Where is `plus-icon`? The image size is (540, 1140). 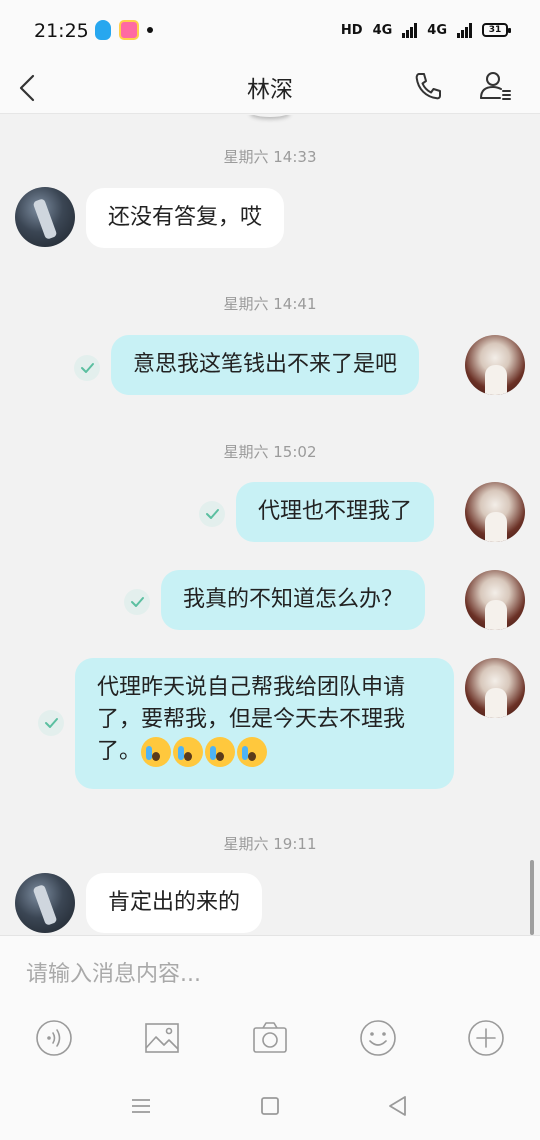 plus-icon is located at coordinates (486, 1038).